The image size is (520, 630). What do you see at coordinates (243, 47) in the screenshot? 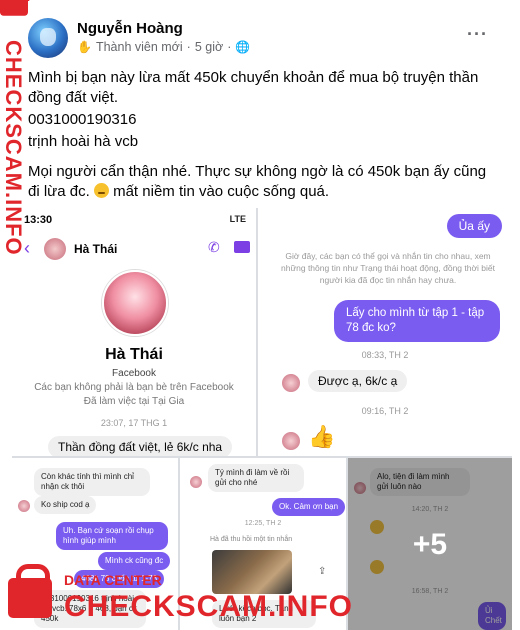
I see `globe-icon: 🌐` at bounding box center [243, 47].